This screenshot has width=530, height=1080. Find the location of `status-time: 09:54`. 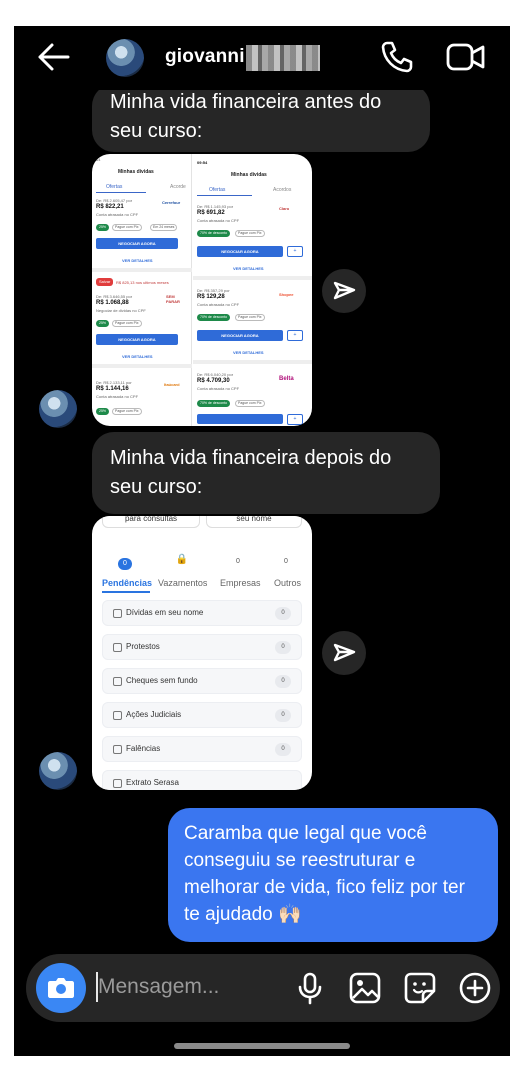

status-time: 09:54 is located at coordinates (202, 162).